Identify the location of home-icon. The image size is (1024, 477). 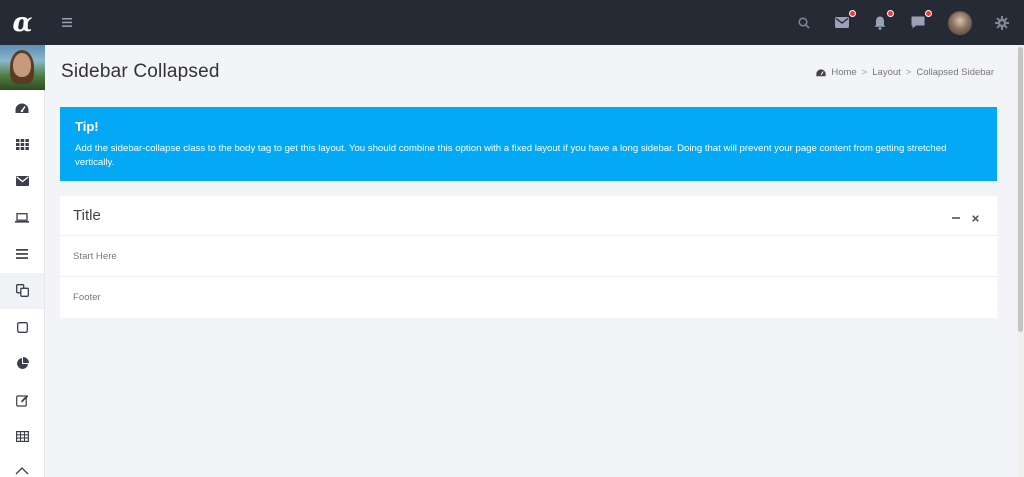
(22, 466).